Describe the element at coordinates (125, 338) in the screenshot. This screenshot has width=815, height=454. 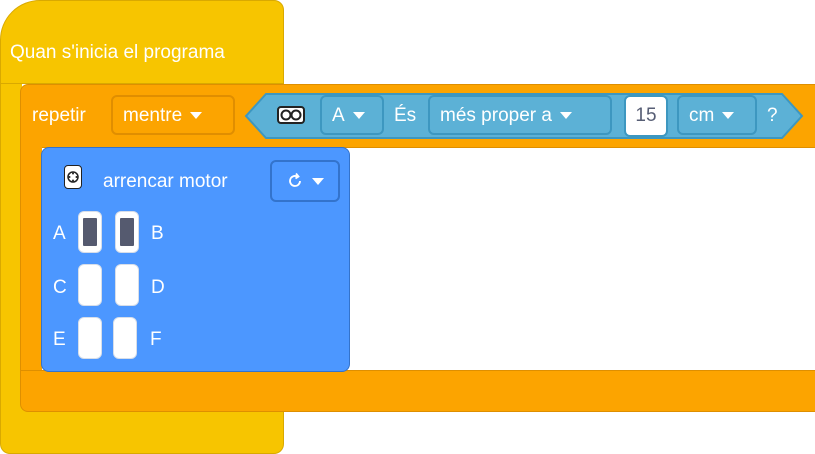
I see `port-toggle-f` at that location.